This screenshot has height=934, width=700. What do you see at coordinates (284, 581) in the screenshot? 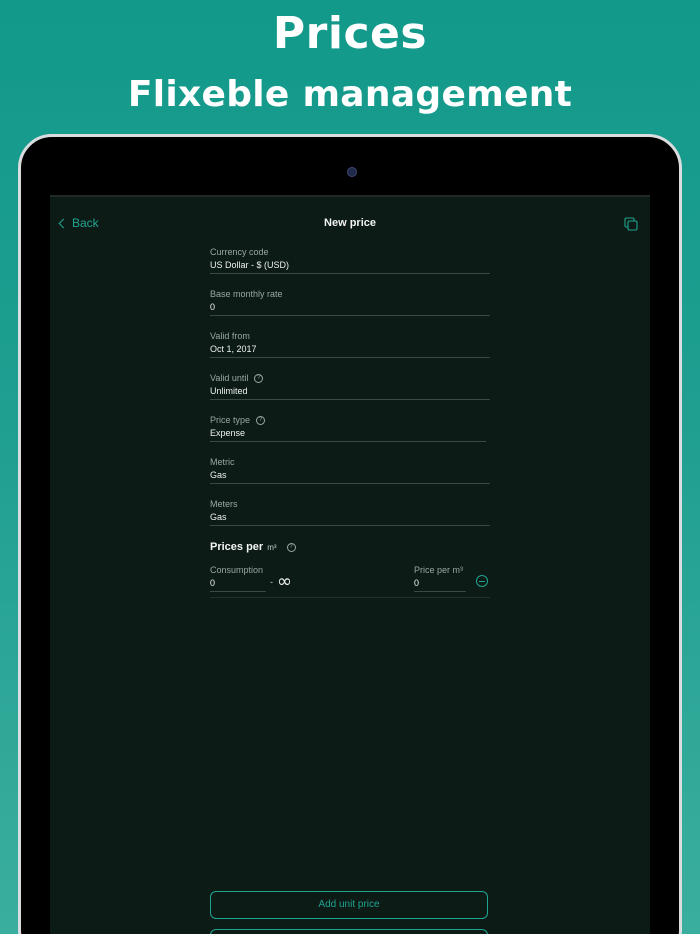
I see `infinity-icon: ∞` at bounding box center [284, 581].